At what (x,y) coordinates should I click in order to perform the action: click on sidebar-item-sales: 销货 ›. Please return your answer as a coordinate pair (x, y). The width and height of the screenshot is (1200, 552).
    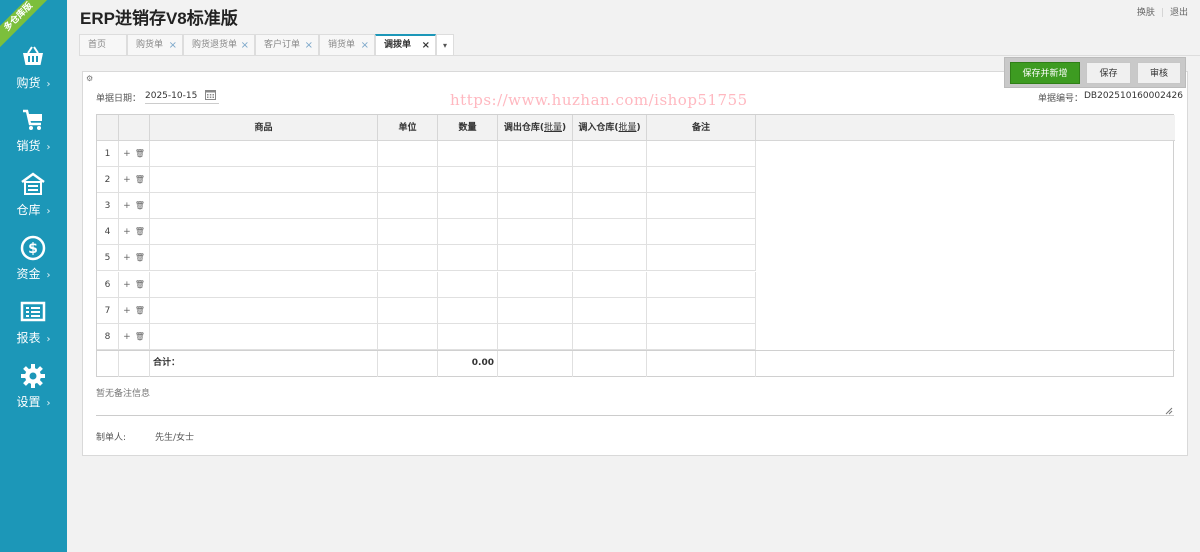
    Looking at the image, I should click on (33, 137).